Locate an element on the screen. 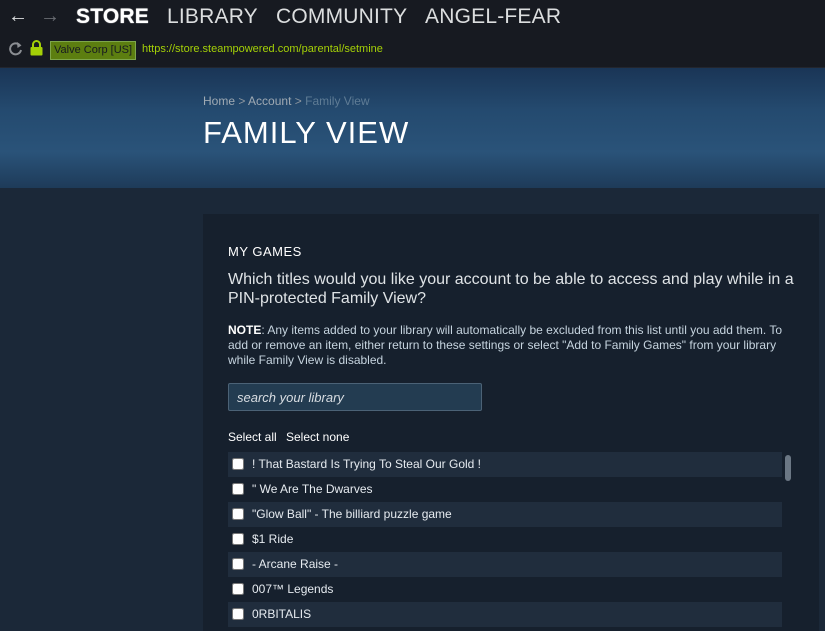 This screenshot has width=825, height=631. breadcrumb-account: Account is located at coordinates (269, 101).